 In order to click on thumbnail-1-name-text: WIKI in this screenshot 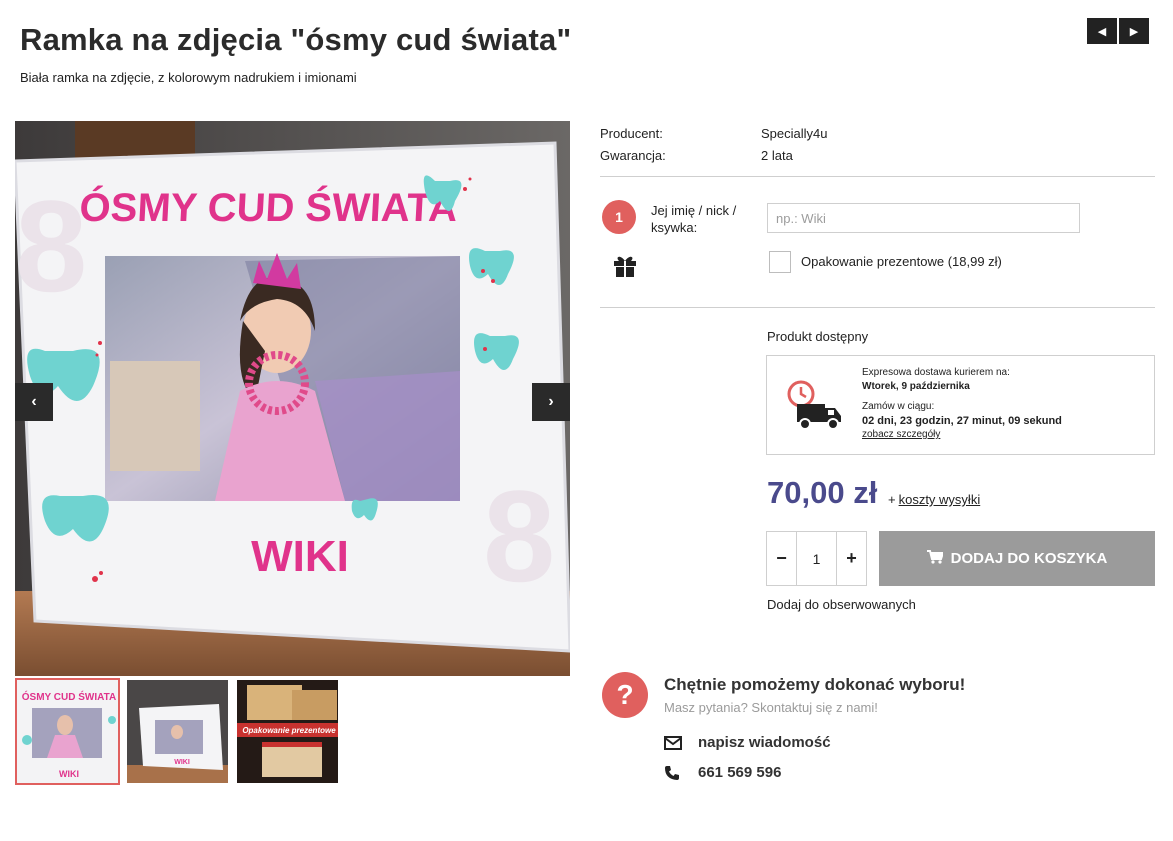, I will do `click(69, 774)`.